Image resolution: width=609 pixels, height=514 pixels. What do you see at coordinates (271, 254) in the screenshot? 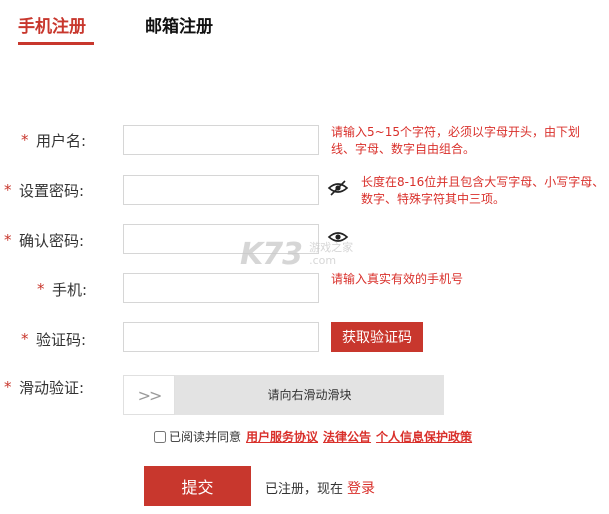
I see `watermark-logo-mark: K73` at bounding box center [271, 254].